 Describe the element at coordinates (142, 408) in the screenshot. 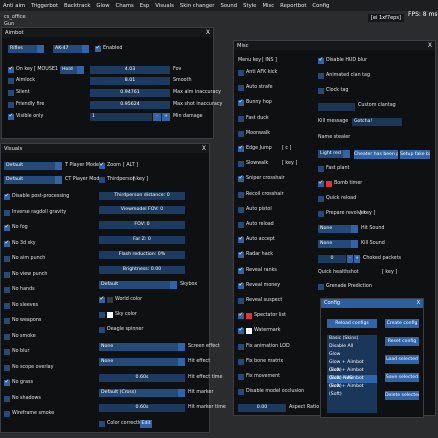

I see `hit-marker-time-slider: 0.60s` at that location.